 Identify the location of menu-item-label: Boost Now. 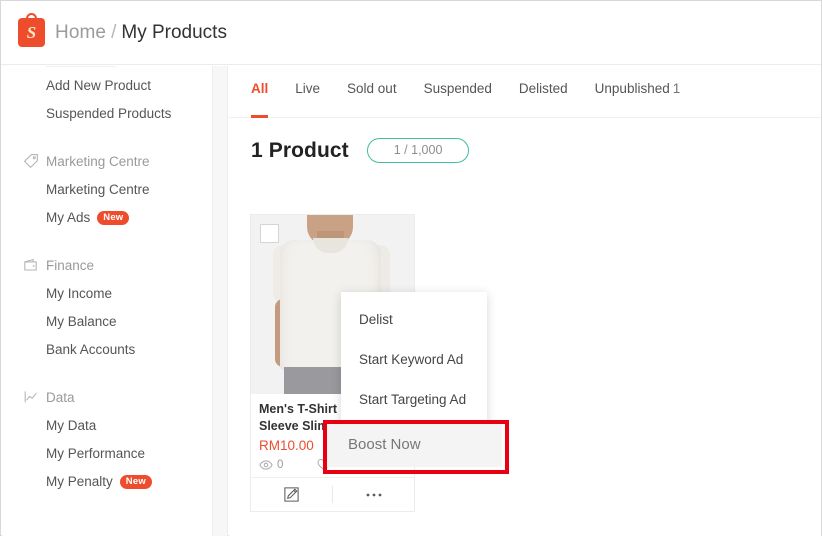
(384, 444).